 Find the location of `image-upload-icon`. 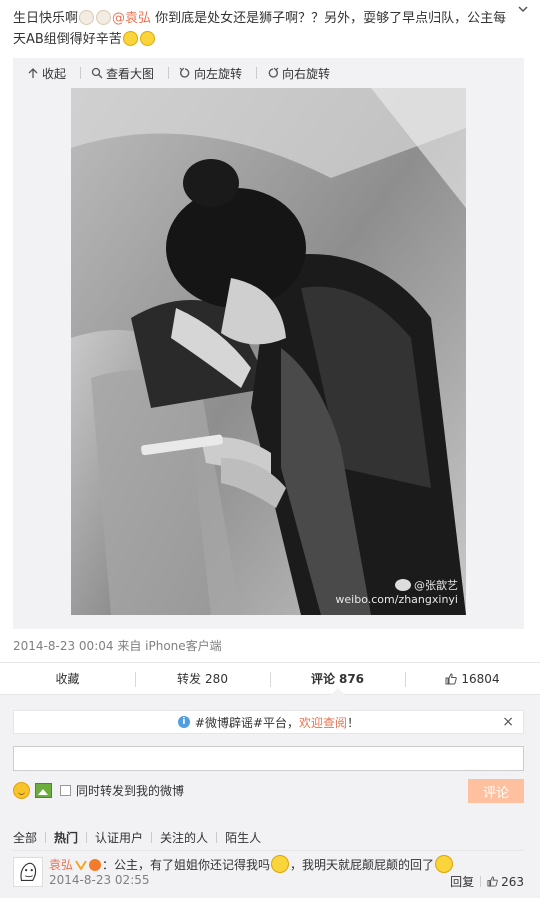

image-upload-icon is located at coordinates (43, 790).